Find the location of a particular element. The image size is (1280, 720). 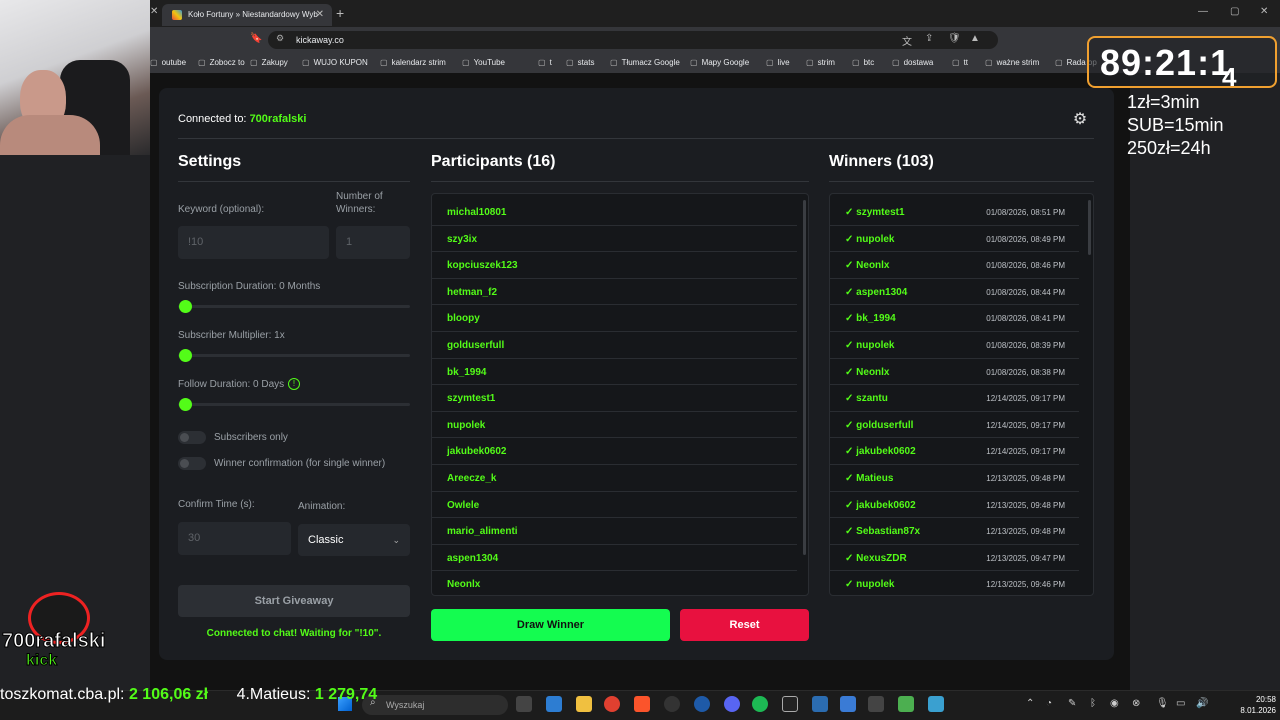

participant-row: jakubek0602 is located at coordinates (614, 451).